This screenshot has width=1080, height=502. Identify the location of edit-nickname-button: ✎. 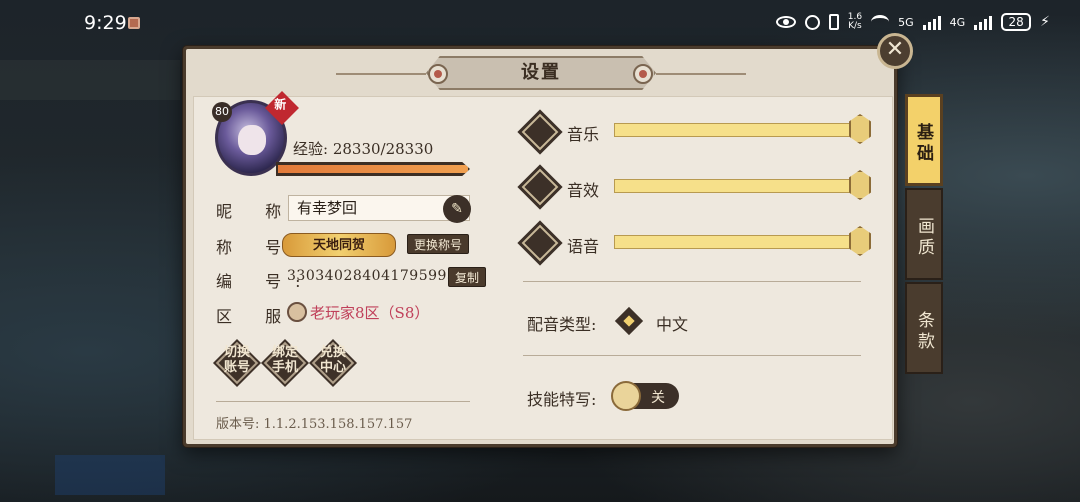
(457, 209).